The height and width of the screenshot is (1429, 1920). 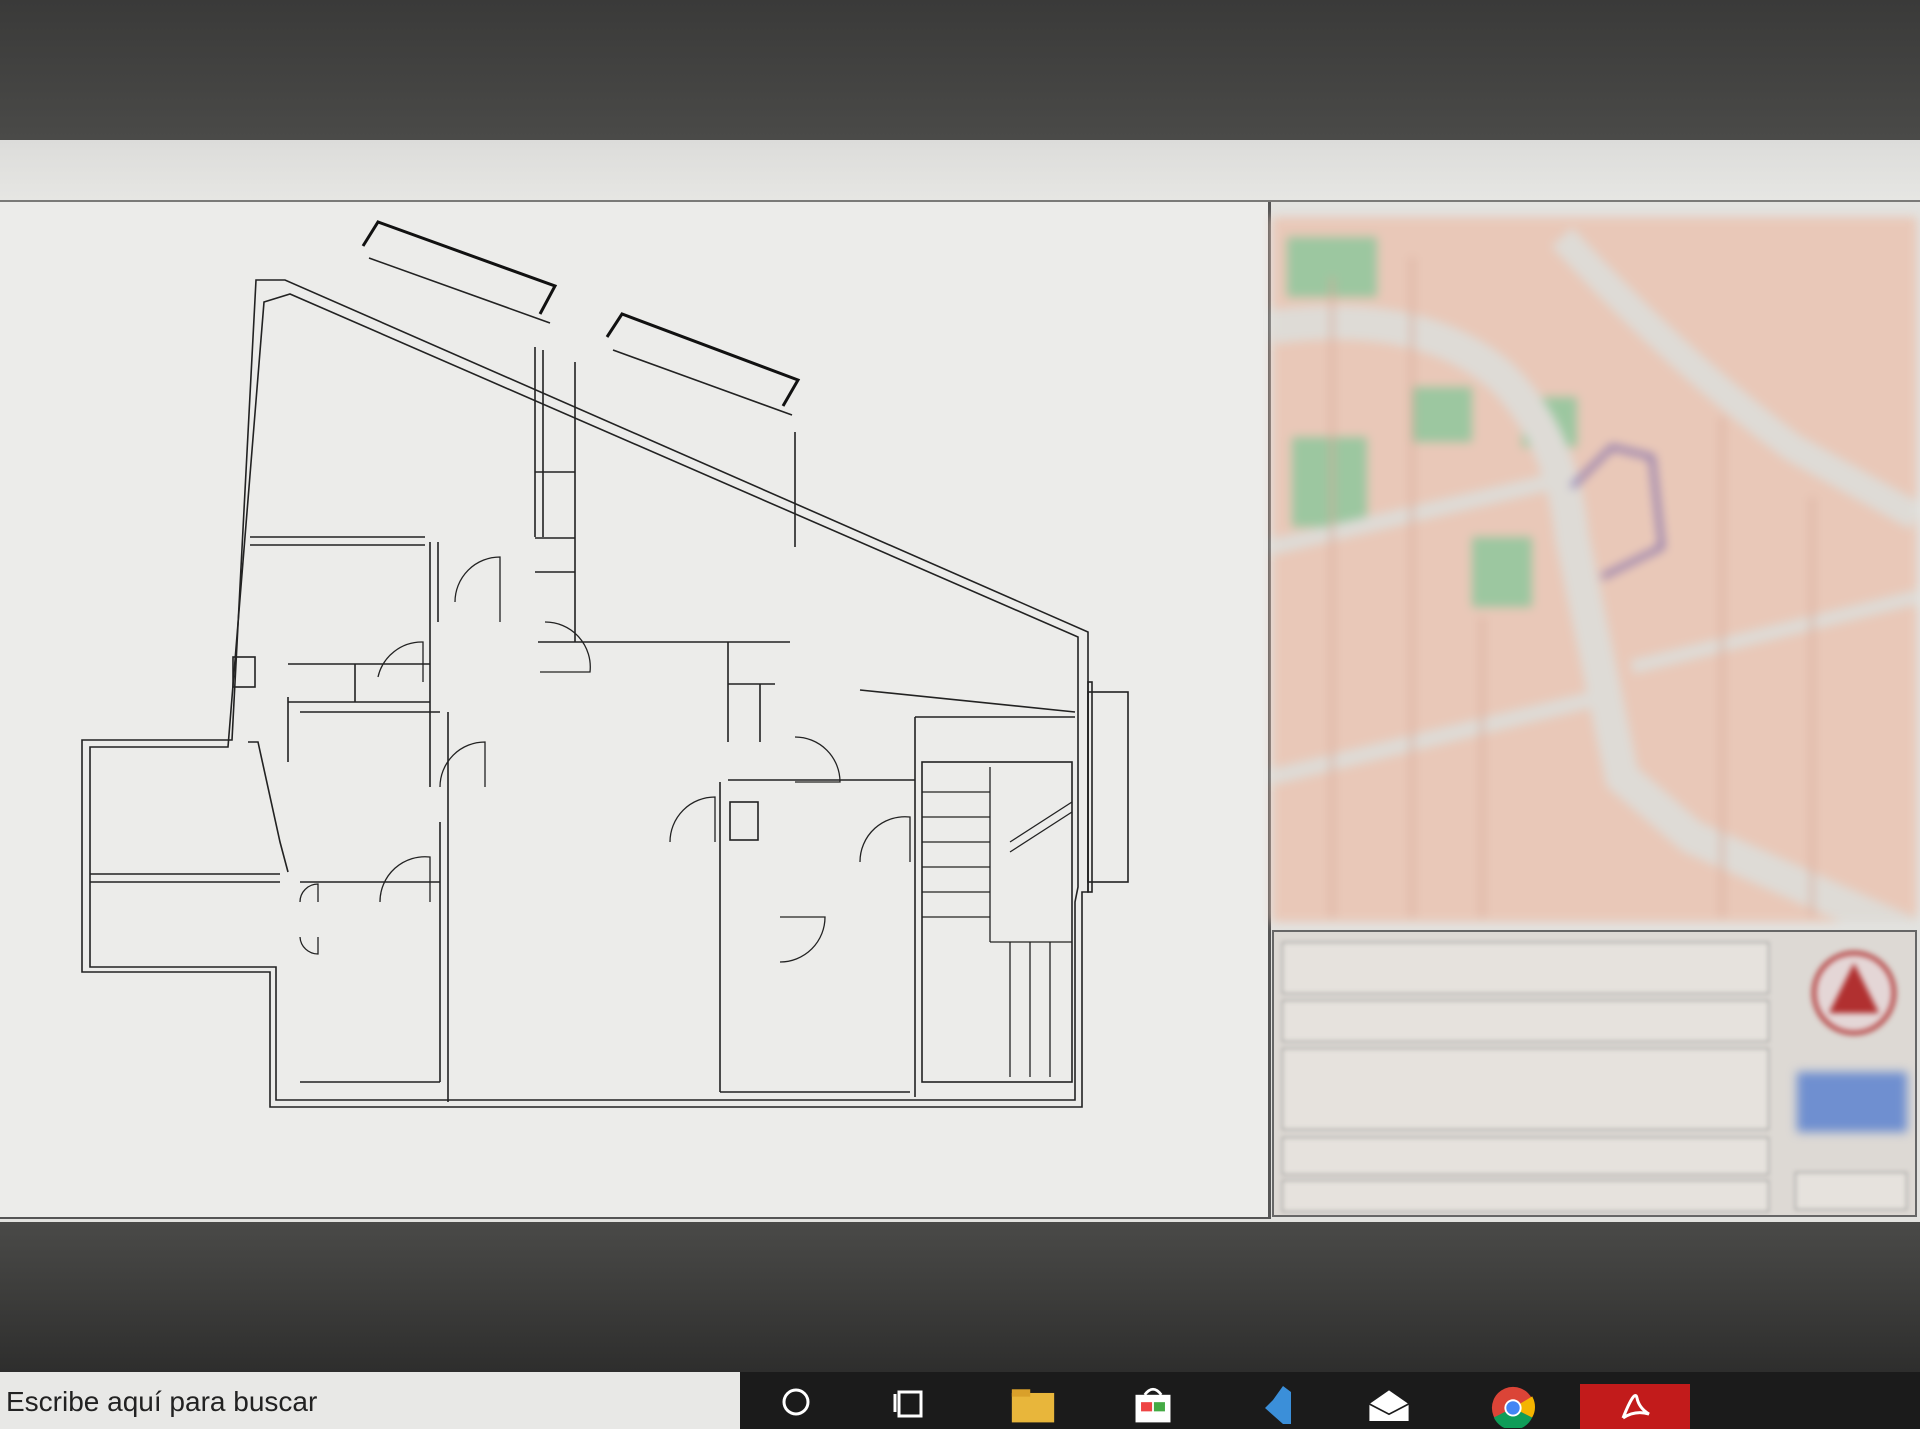 I want to click on search-icon, so click(x=798, y=1406).